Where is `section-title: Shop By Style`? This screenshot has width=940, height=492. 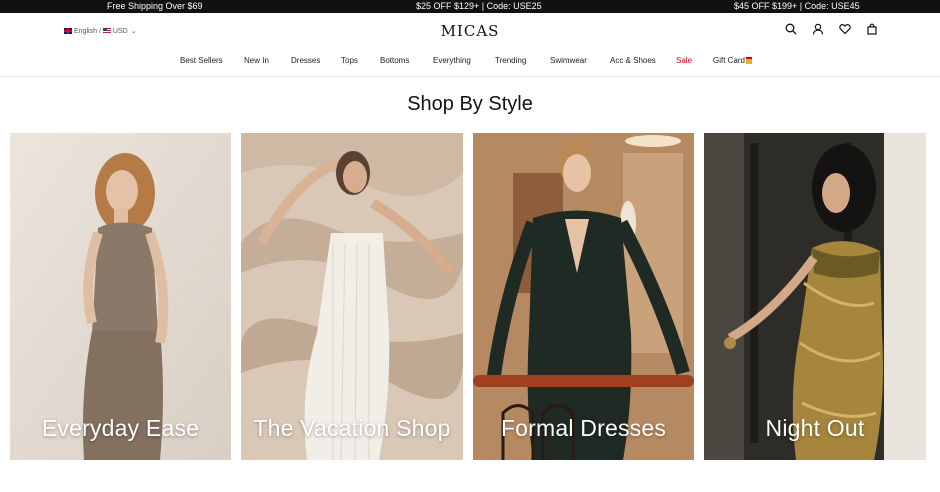 section-title: Shop By Style is located at coordinates (470, 104).